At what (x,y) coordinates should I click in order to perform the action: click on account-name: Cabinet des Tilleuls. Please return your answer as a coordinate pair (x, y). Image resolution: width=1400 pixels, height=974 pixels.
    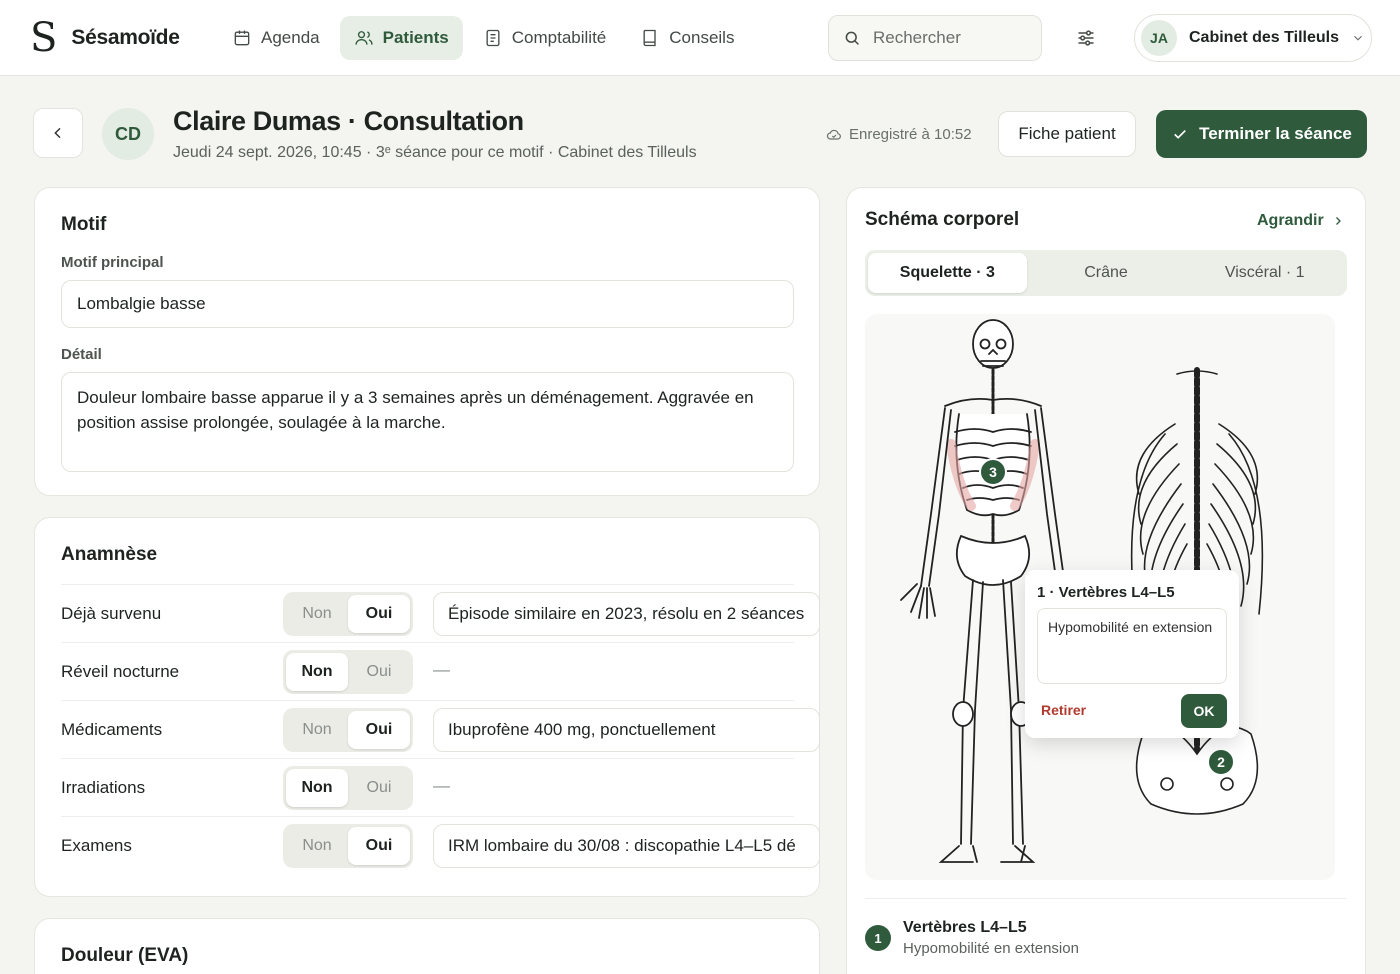
    Looking at the image, I should click on (1264, 37).